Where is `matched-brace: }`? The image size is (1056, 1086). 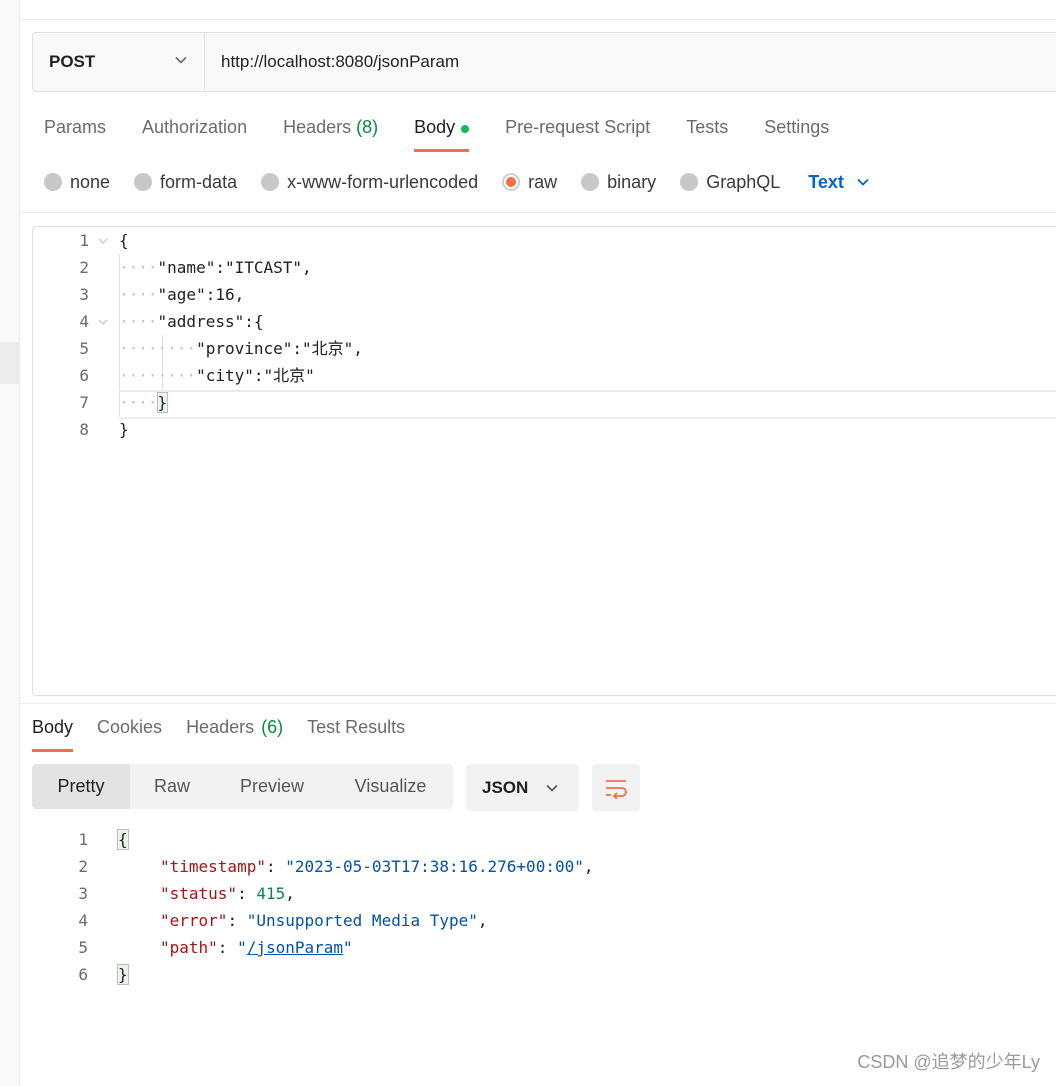
matched-brace: } is located at coordinates (162, 402).